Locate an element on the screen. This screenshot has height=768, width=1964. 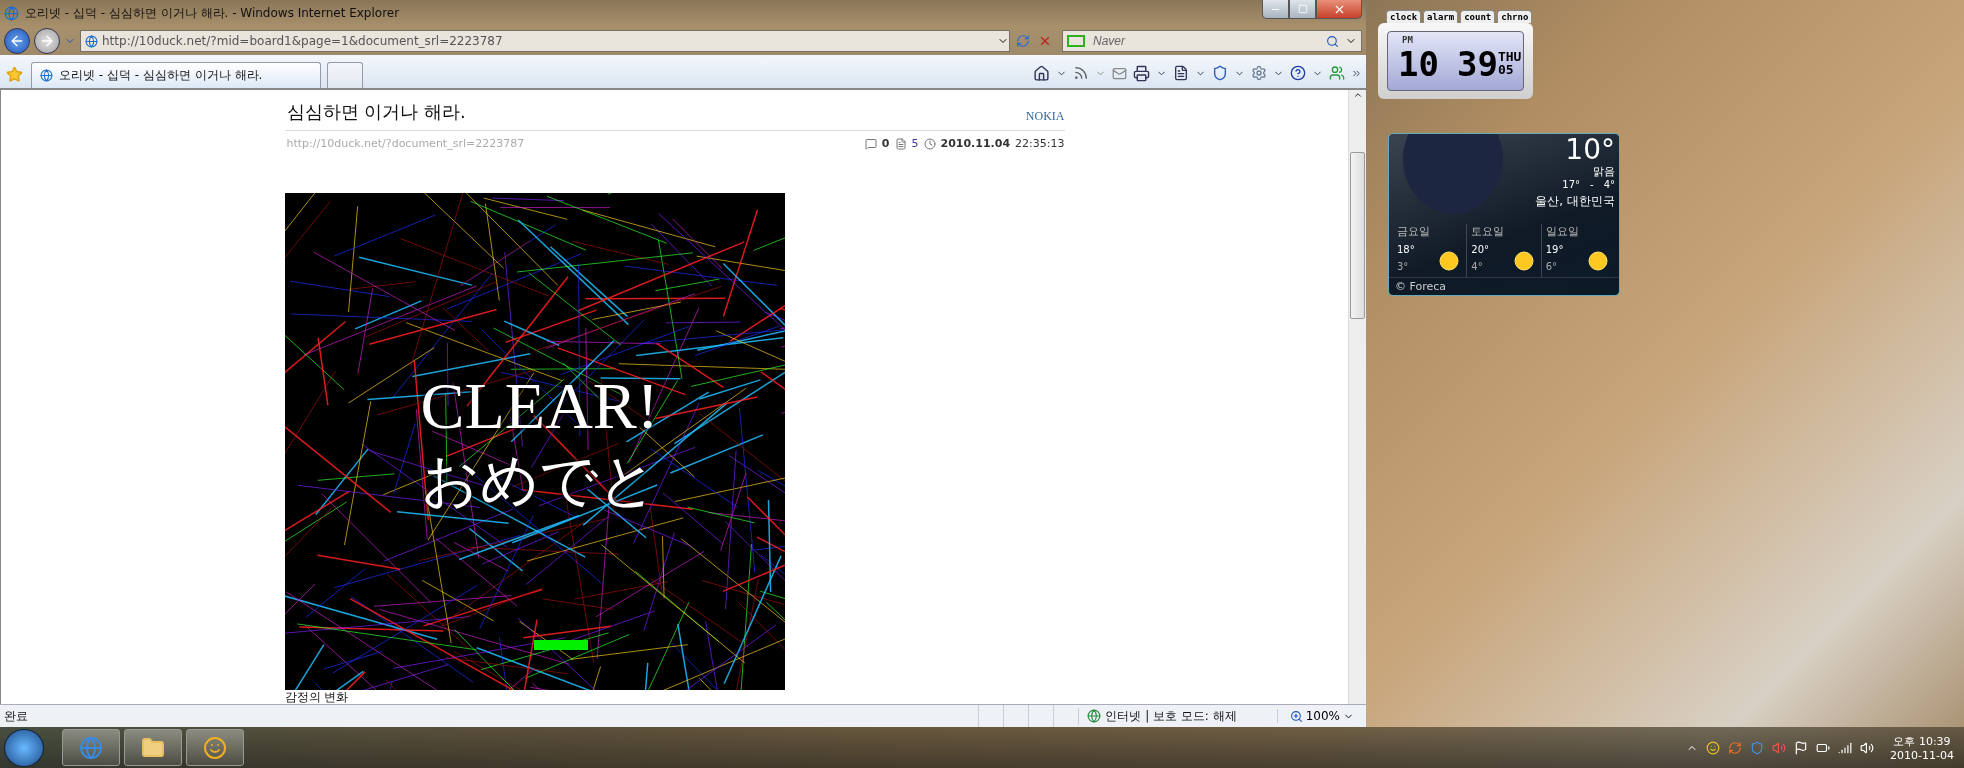
close-button is located at coordinates (1339, 9).